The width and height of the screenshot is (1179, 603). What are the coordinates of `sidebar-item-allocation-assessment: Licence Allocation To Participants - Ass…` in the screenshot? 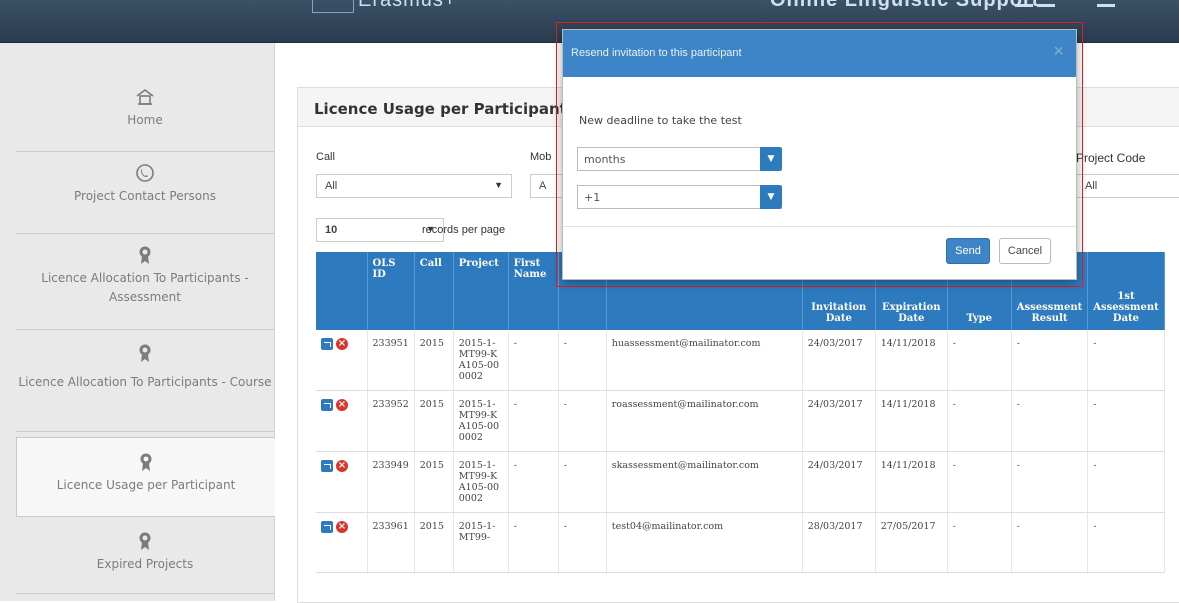 It's located at (145, 287).